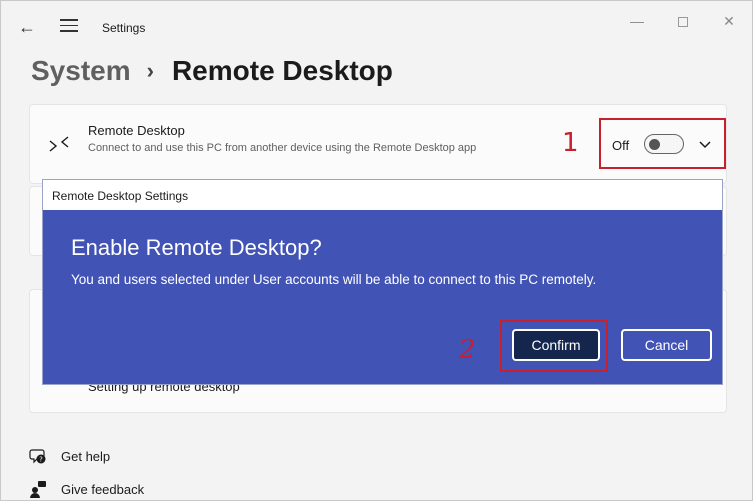  Describe the element at coordinates (120, 196) in the screenshot. I see `dialog-caption: Remote Desktop Settings` at that location.